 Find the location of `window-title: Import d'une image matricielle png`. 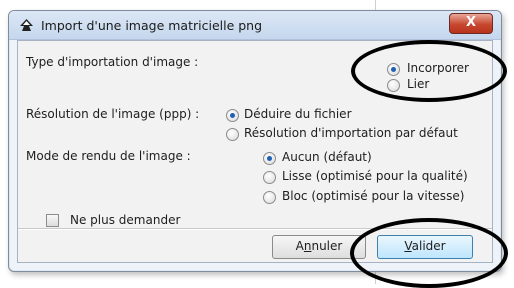

window-title: Import d'une image matricielle png is located at coordinates (152, 25).